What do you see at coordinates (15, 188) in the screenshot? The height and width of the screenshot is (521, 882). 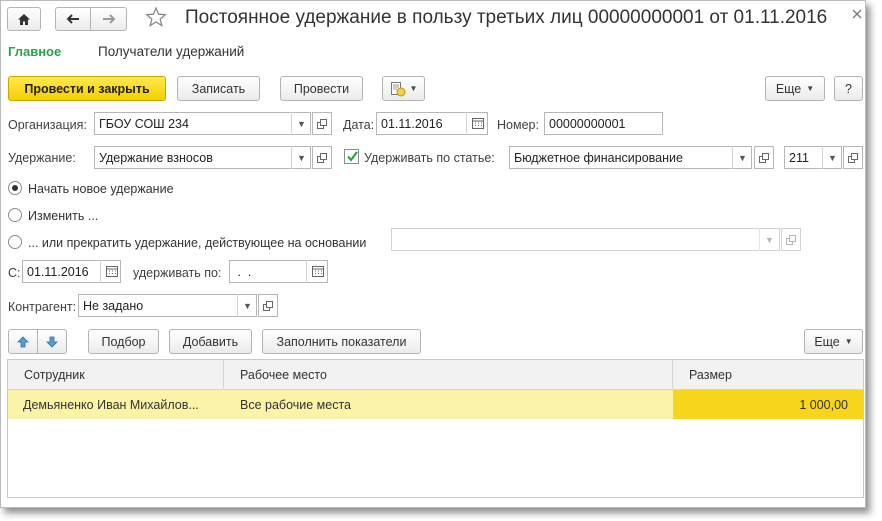 I see `radio-new-deduction` at bounding box center [15, 188].